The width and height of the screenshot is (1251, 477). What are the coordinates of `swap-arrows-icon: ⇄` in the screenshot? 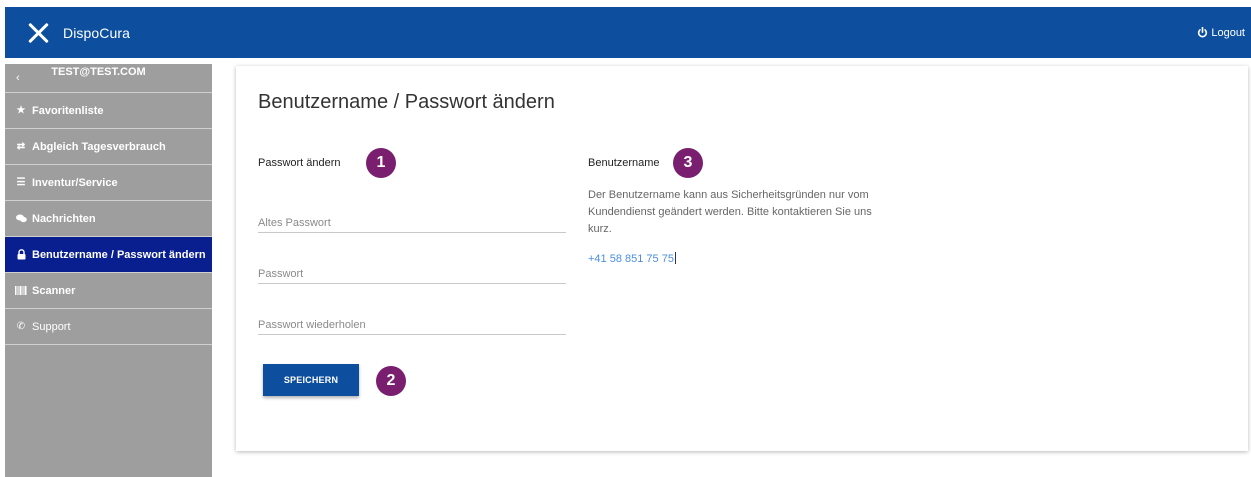 It's located at (21, 146).